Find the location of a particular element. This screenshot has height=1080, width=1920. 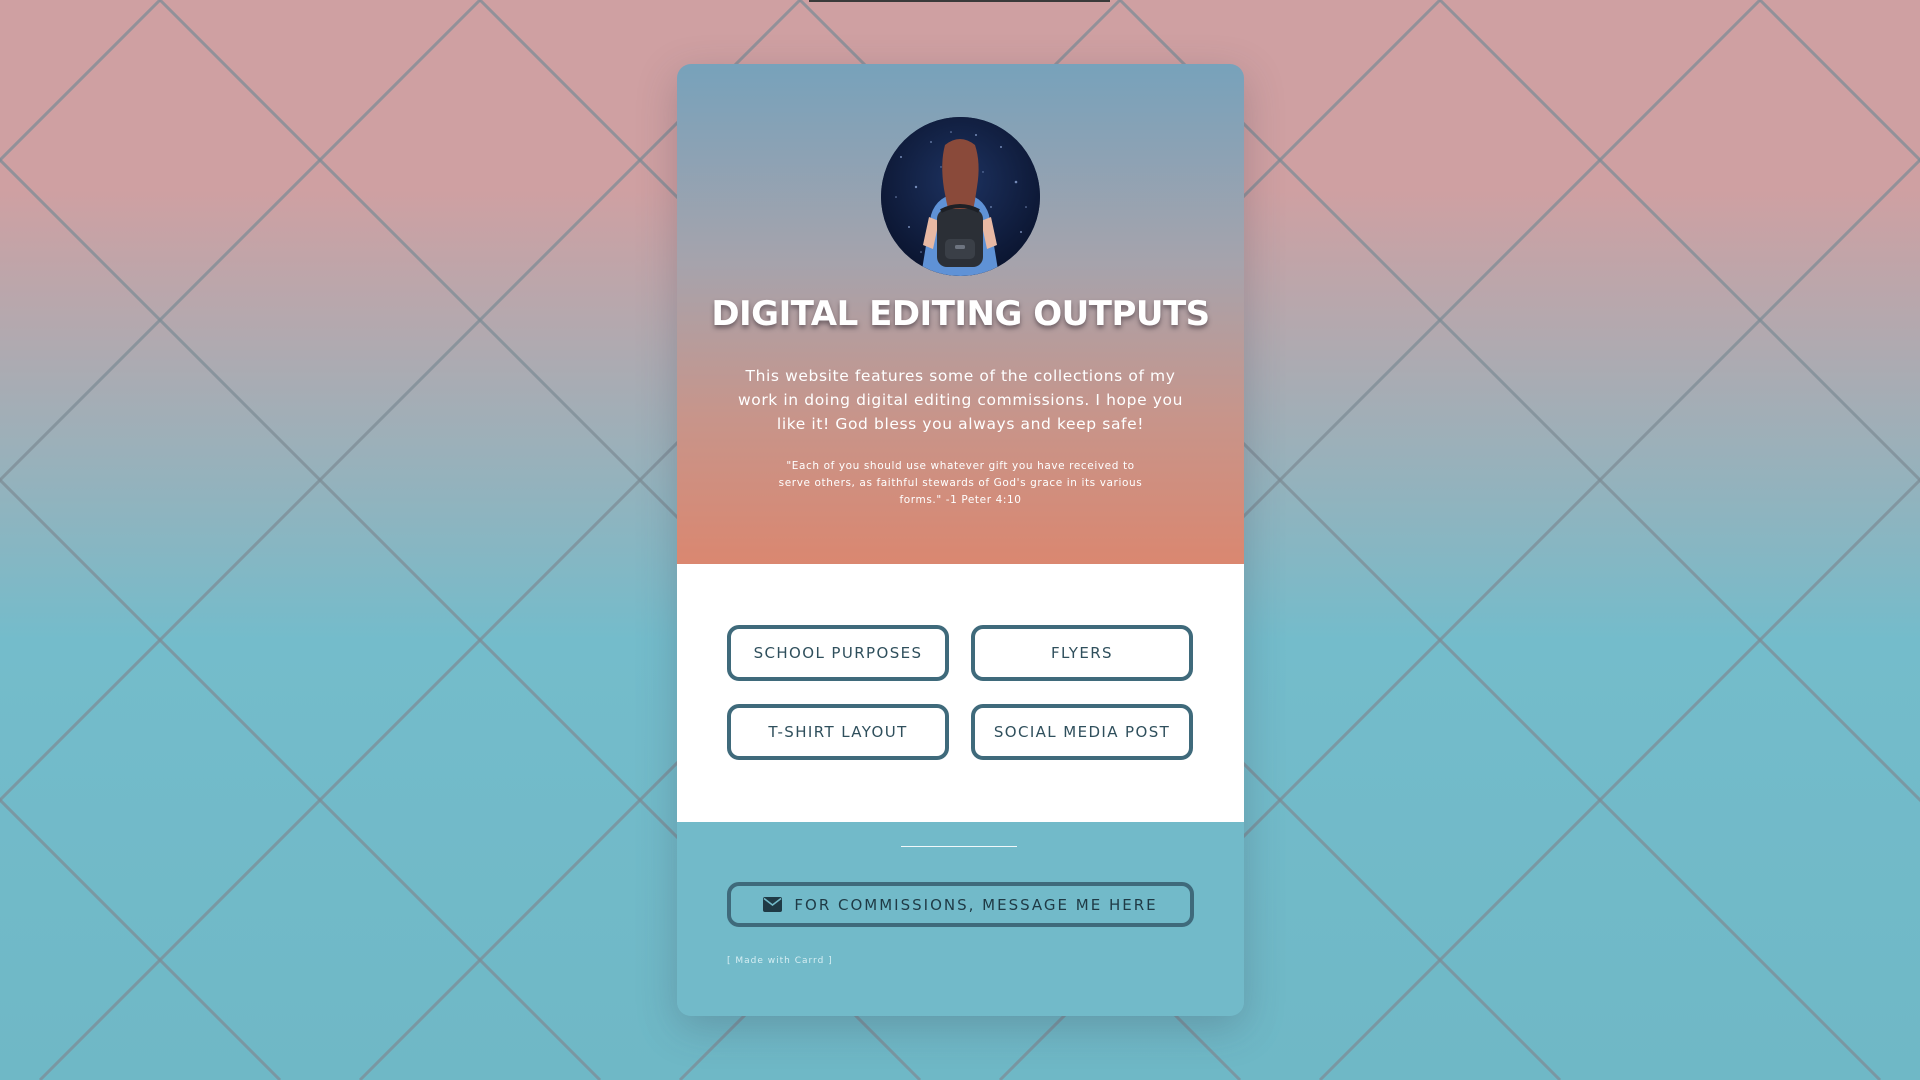

flyers-button: FLYERS is located at coordinates (1082, 653).